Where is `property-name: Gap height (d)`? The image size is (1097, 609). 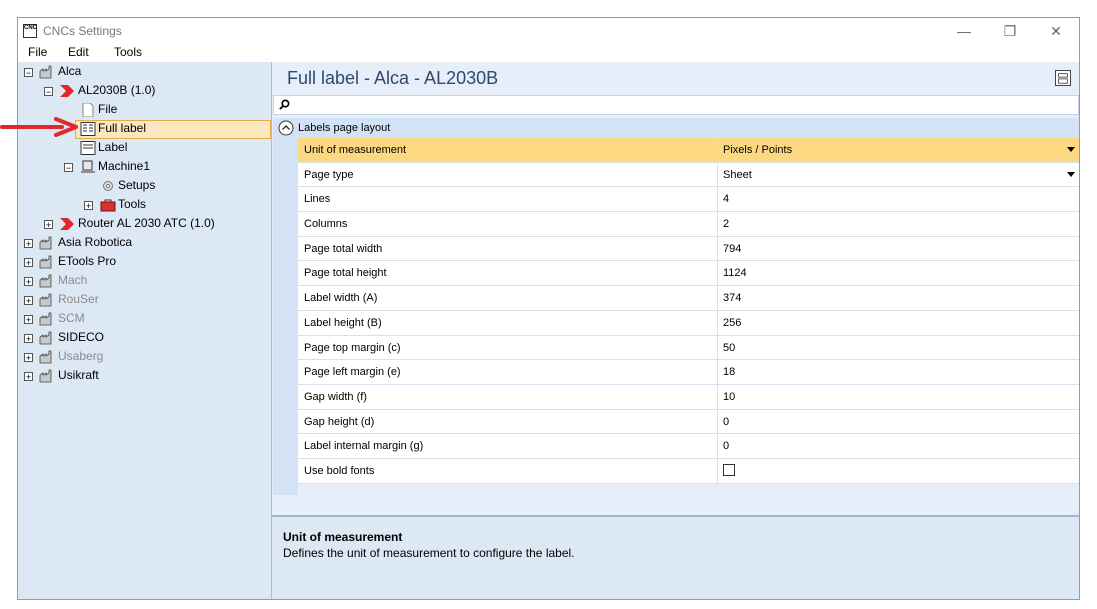 property-name: Gap height (d) is located at coordinates (339, 421).